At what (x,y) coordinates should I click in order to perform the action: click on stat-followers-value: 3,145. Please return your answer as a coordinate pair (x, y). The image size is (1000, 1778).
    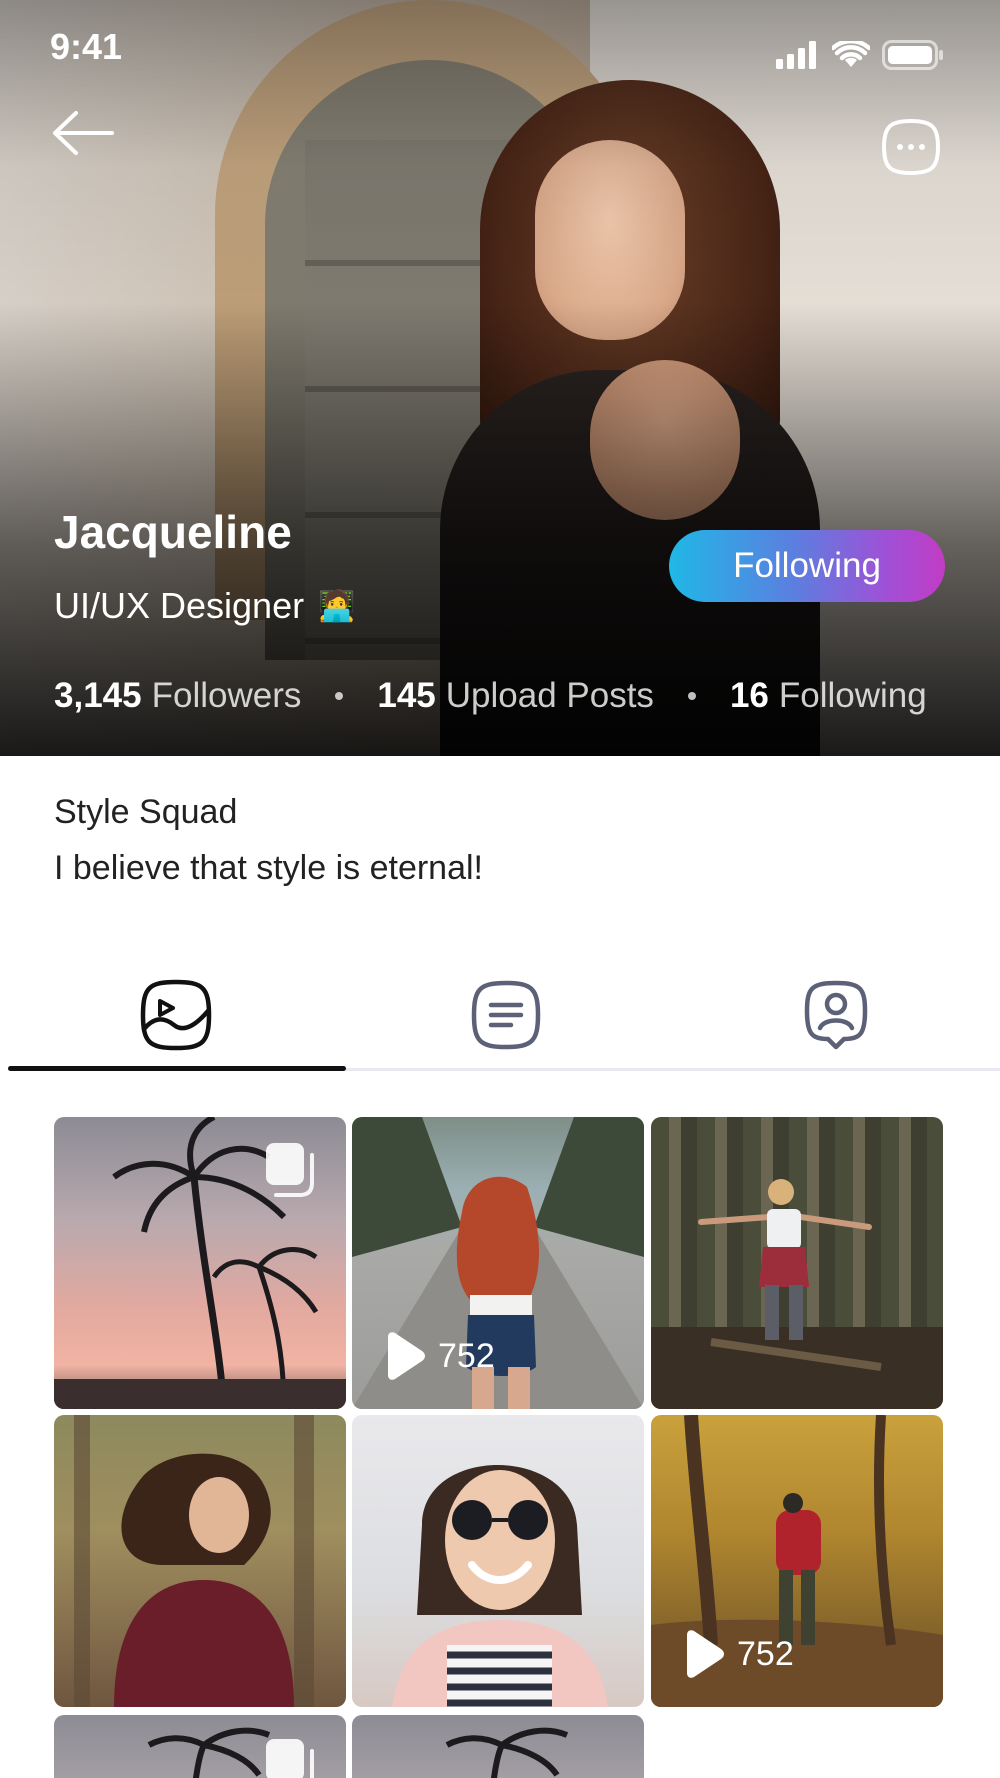
    Looking at the image, I should click on (98, 695).